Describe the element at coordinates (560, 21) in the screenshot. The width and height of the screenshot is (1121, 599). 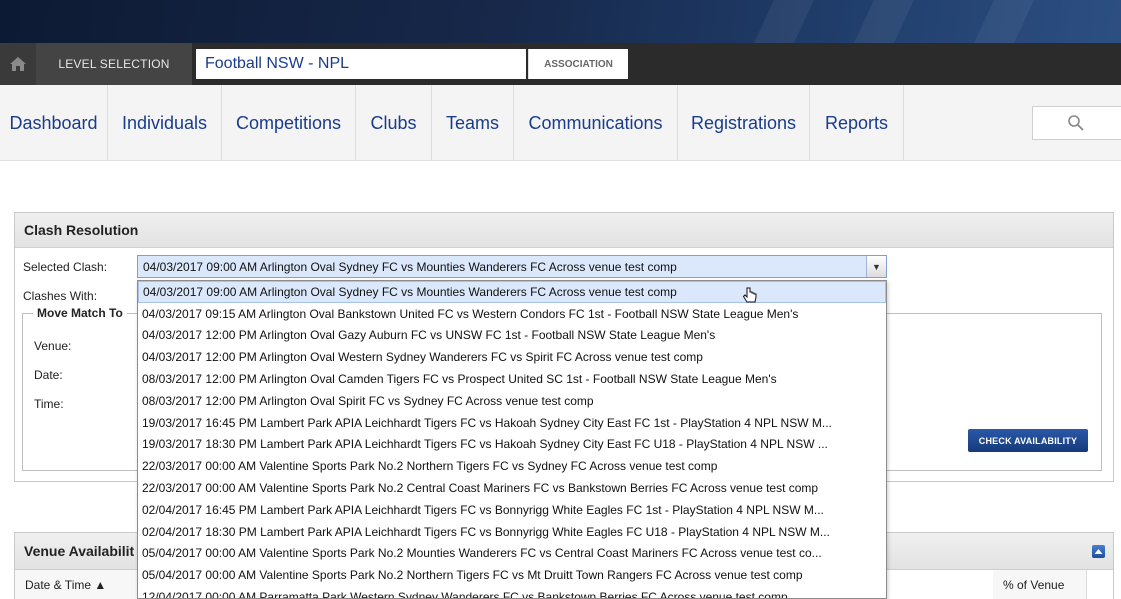
I see `top-banner` at that location.